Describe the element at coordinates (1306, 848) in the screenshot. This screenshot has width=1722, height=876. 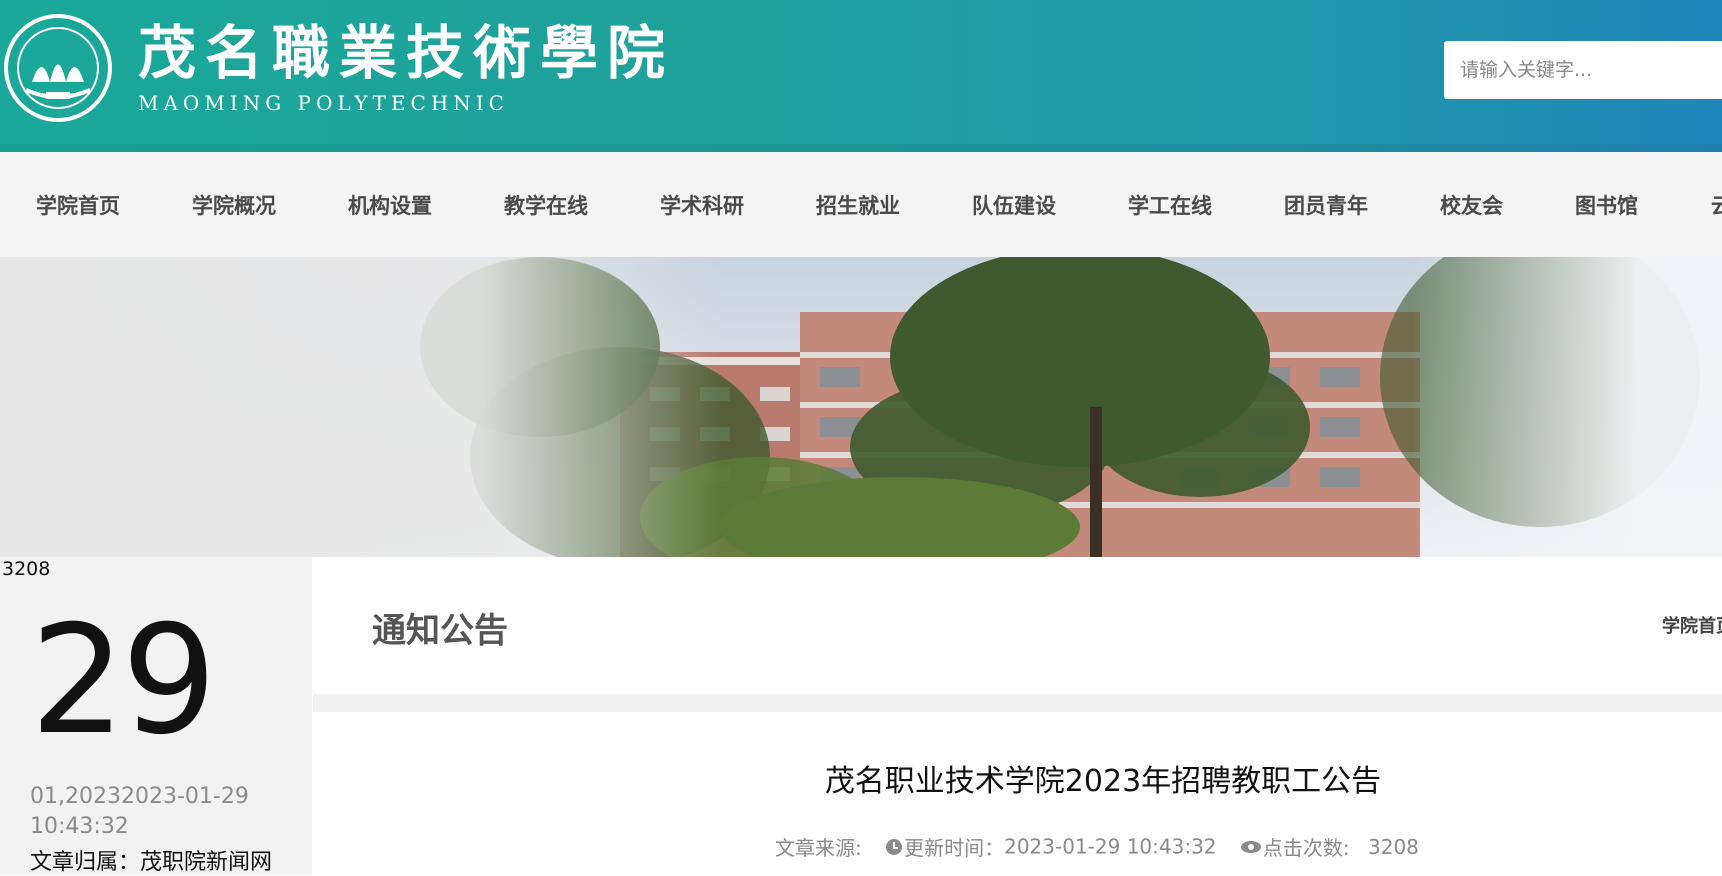
I see `views-label: 点击次数:` at that location.